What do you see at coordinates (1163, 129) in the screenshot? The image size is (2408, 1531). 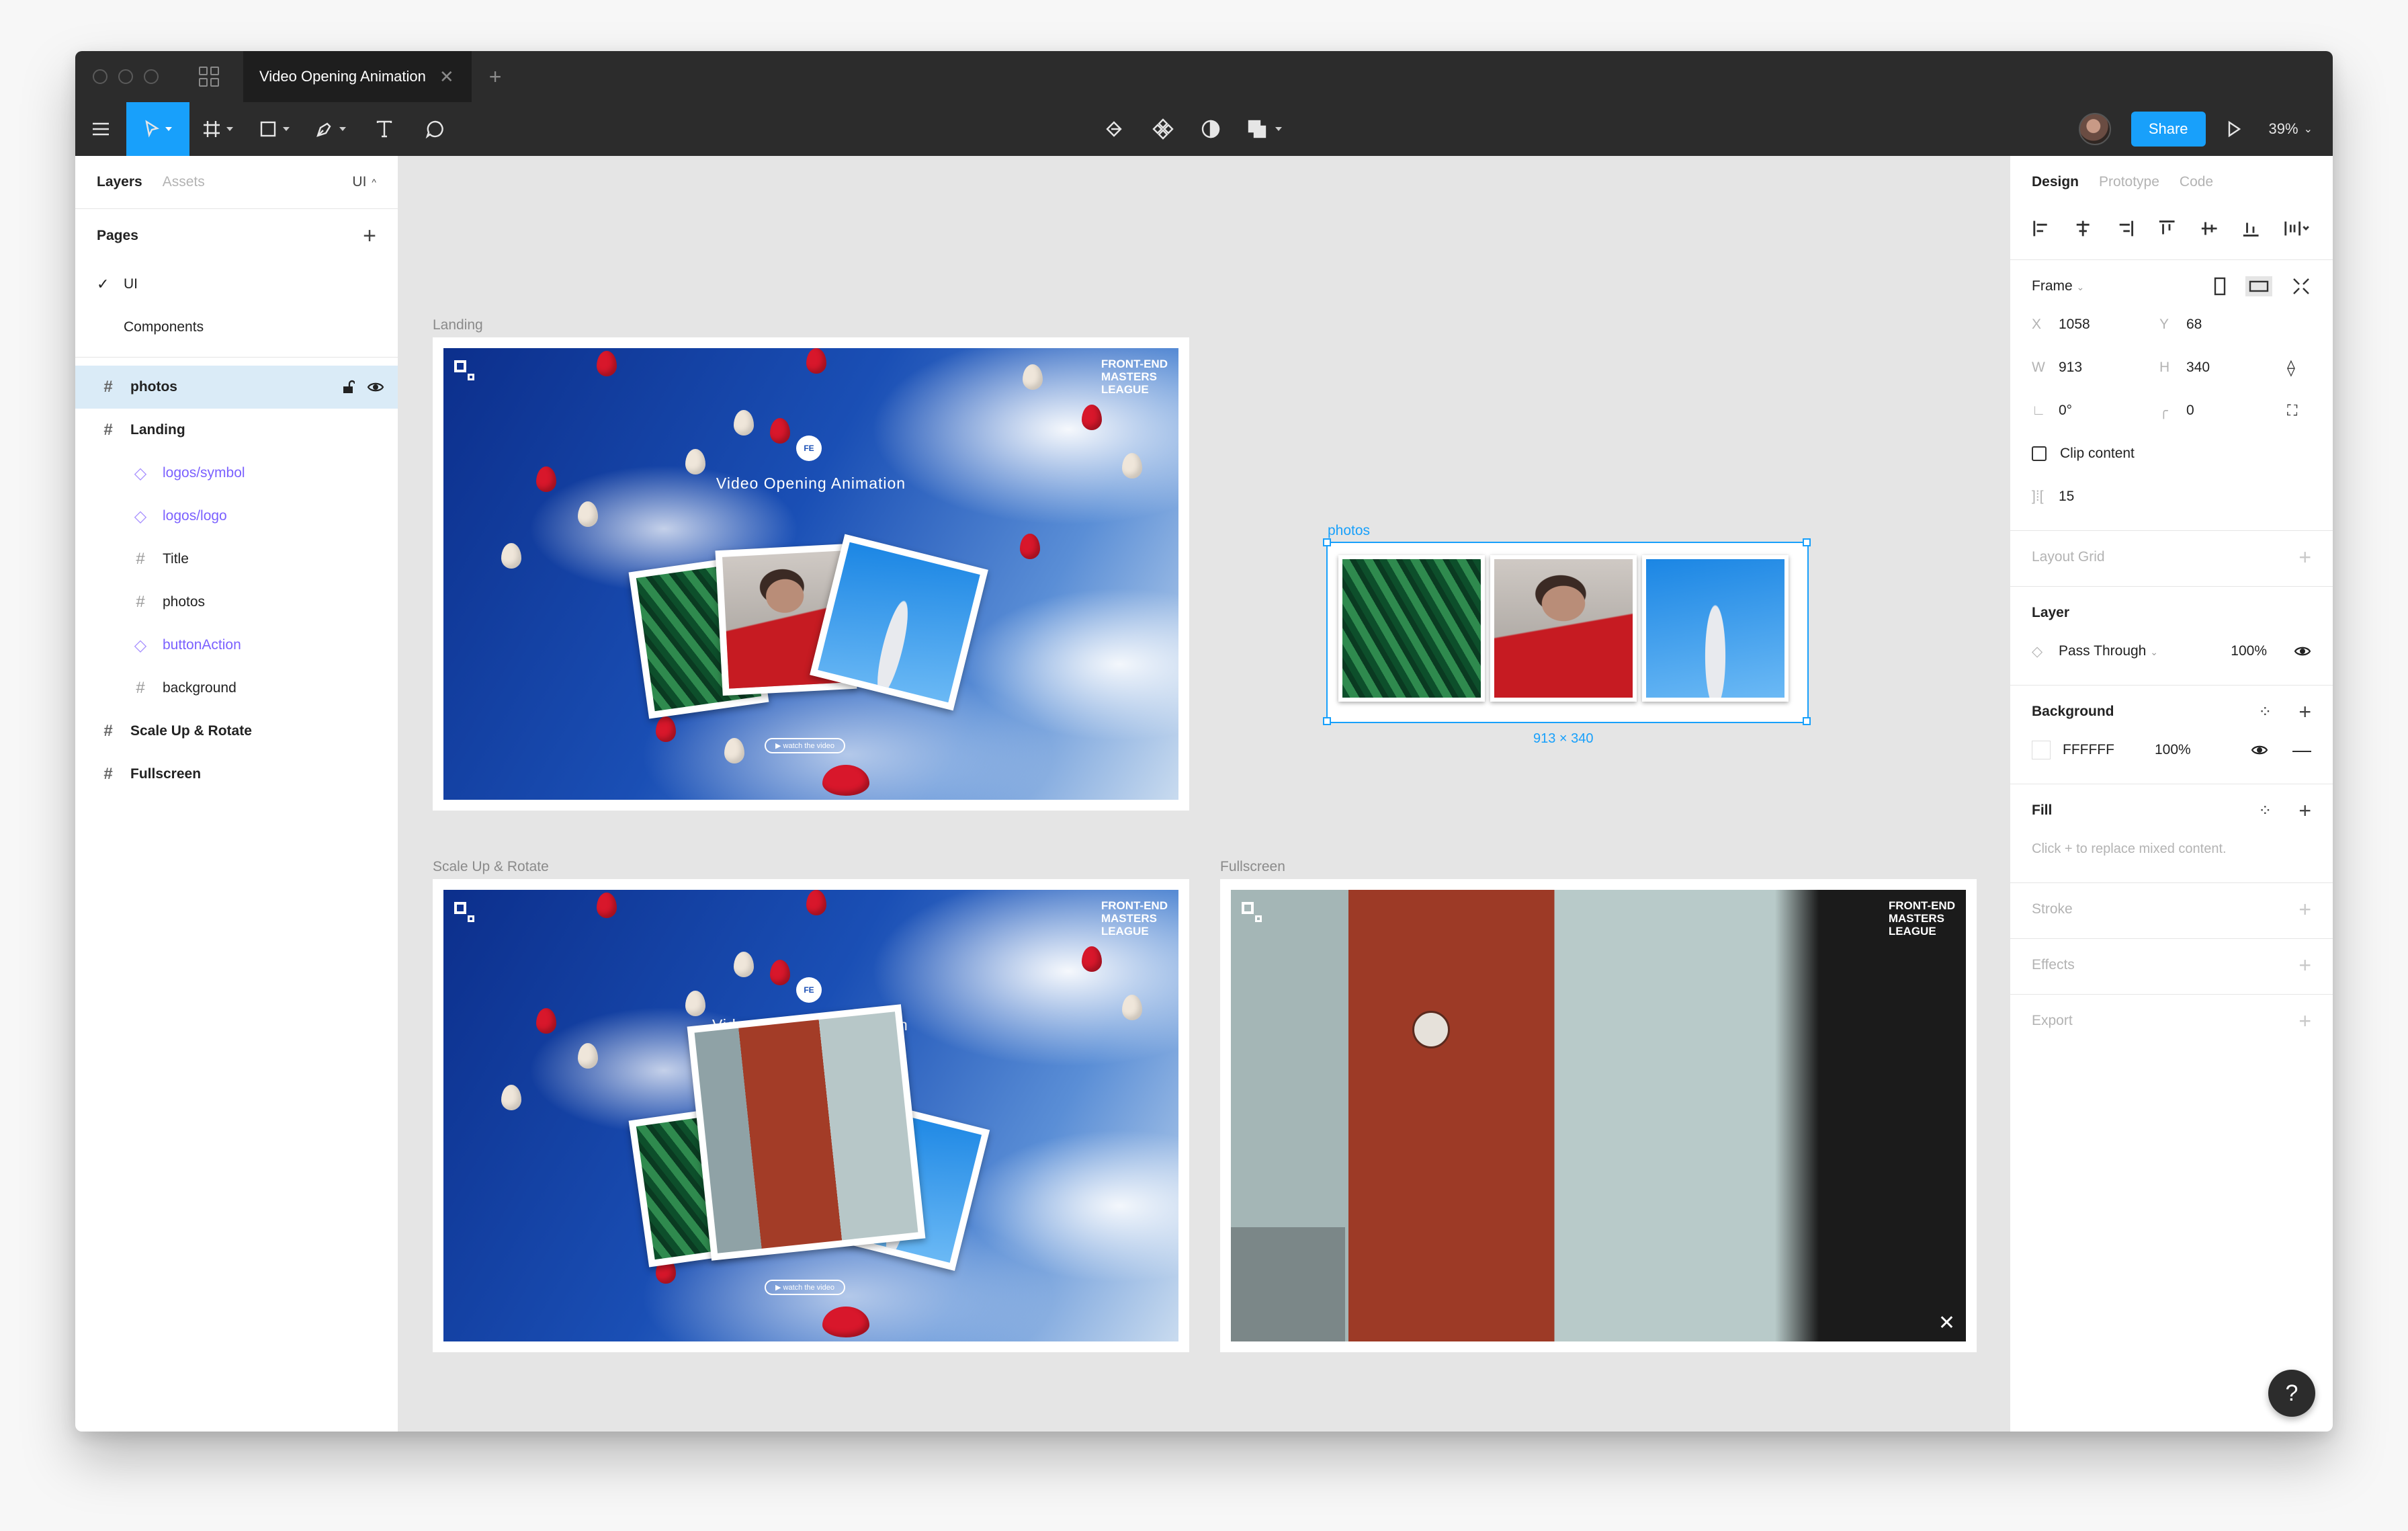 I see `component-icon` at bounding box center [1163, 129].